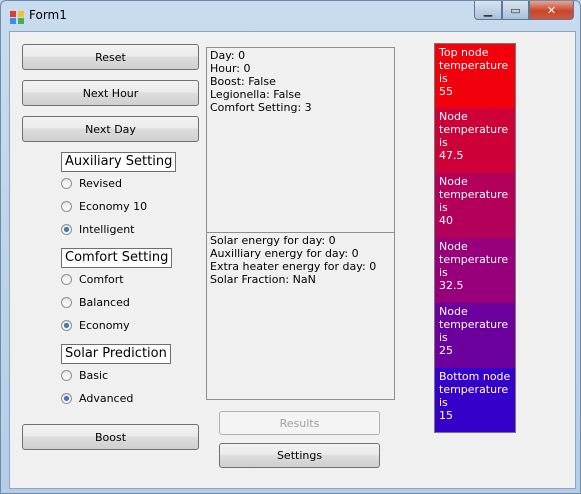 The image size is (581, 494). I want to click on node-top: Top node temperature is 55, so click(475, 75).